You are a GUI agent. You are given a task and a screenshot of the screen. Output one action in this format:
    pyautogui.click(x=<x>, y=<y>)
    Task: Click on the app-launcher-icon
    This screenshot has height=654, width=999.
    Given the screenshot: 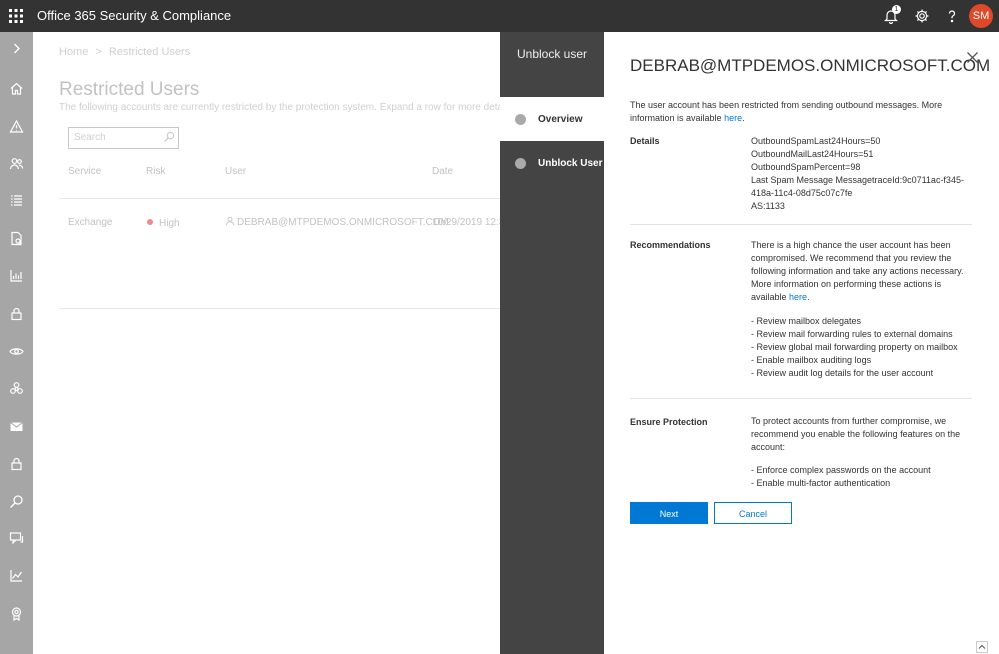 What is the action you would take?
    pyautogui.click(x=16, y=16)
    